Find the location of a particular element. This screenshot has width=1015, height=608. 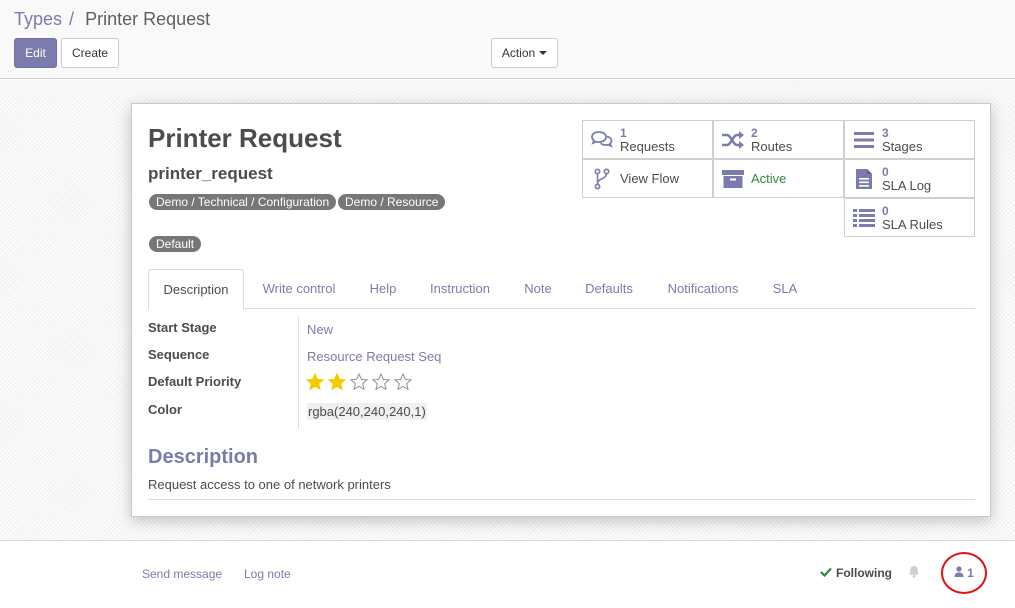

requests-smart-button: 1 Requests is located at coordinates (647, 139).